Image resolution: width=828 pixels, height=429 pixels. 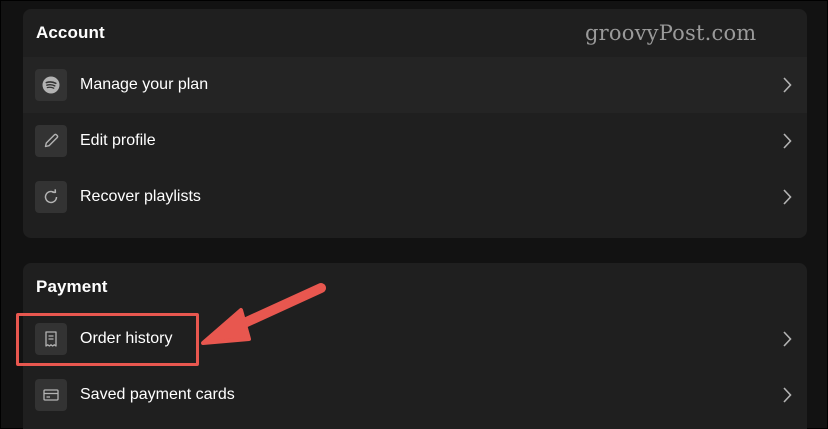 I want to click on pencil-icon, so click(x=51, y=141).